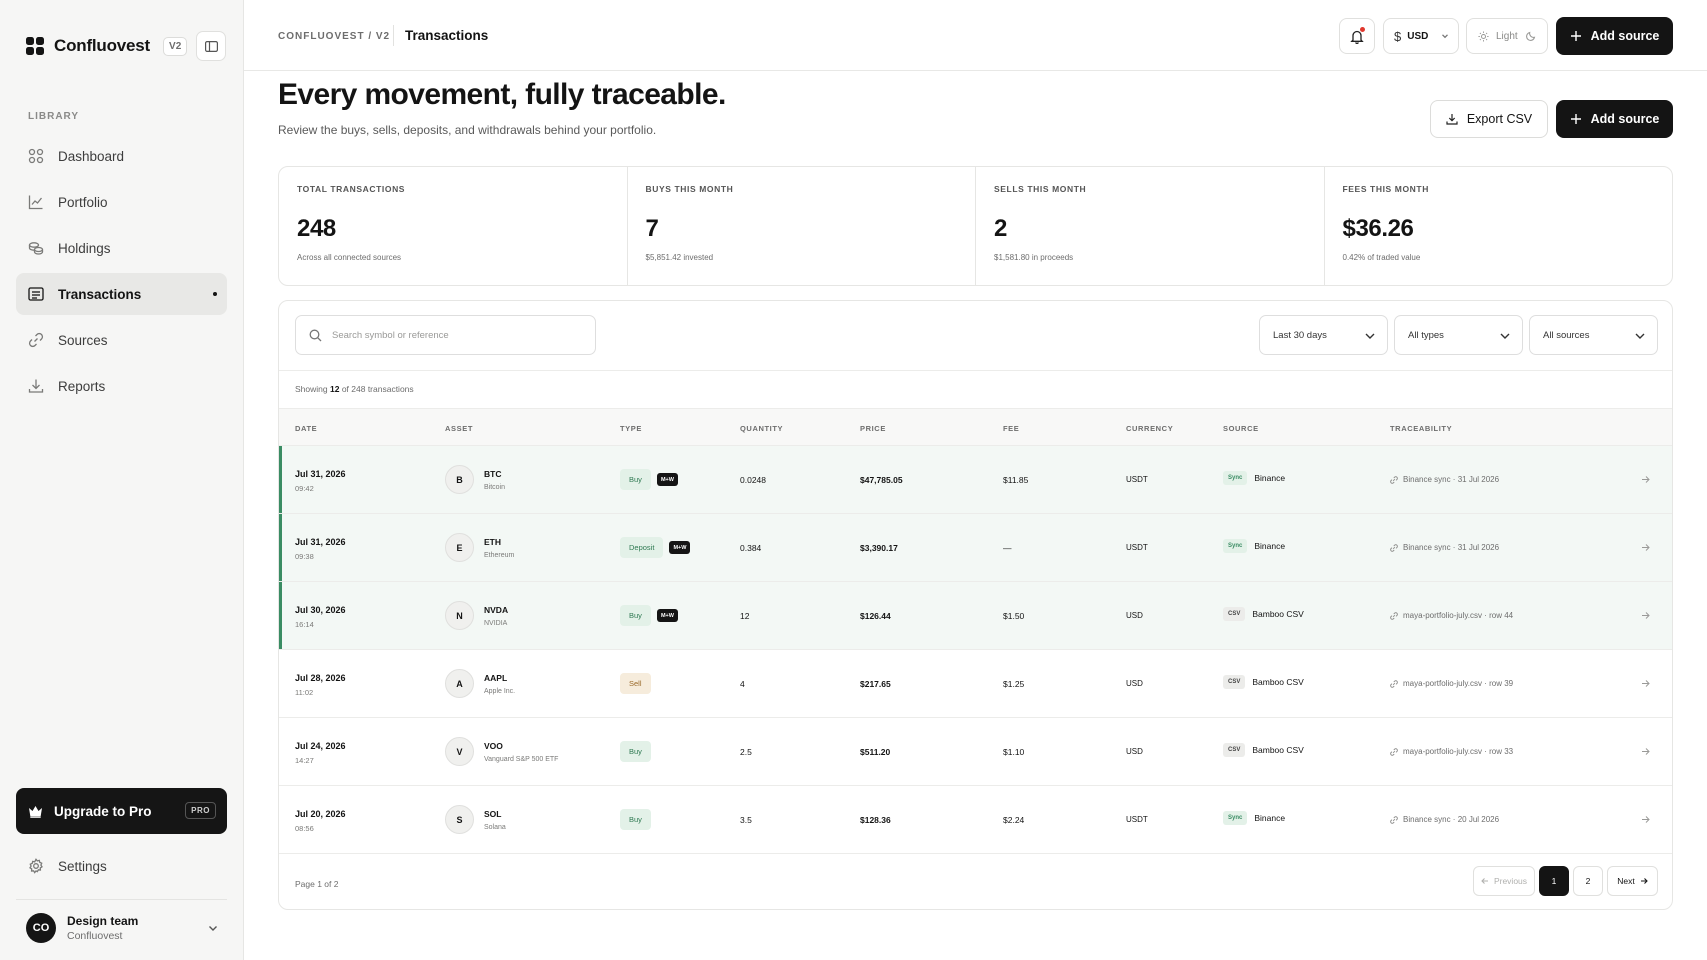 The height and width of the screenshot is (960, 1707). I want to click on stat-value: 2, so click(1000, 228).